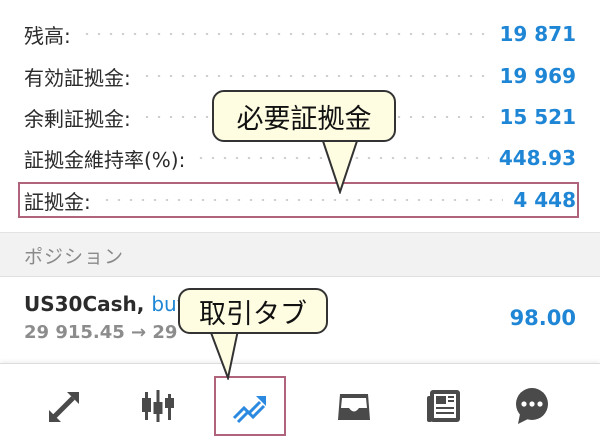 This screenshot has height=447, width=600. What do you see at coordinates (298, 200) in the screenshot?
I see `margin-highlight-box` at bounding box center [298, 200].